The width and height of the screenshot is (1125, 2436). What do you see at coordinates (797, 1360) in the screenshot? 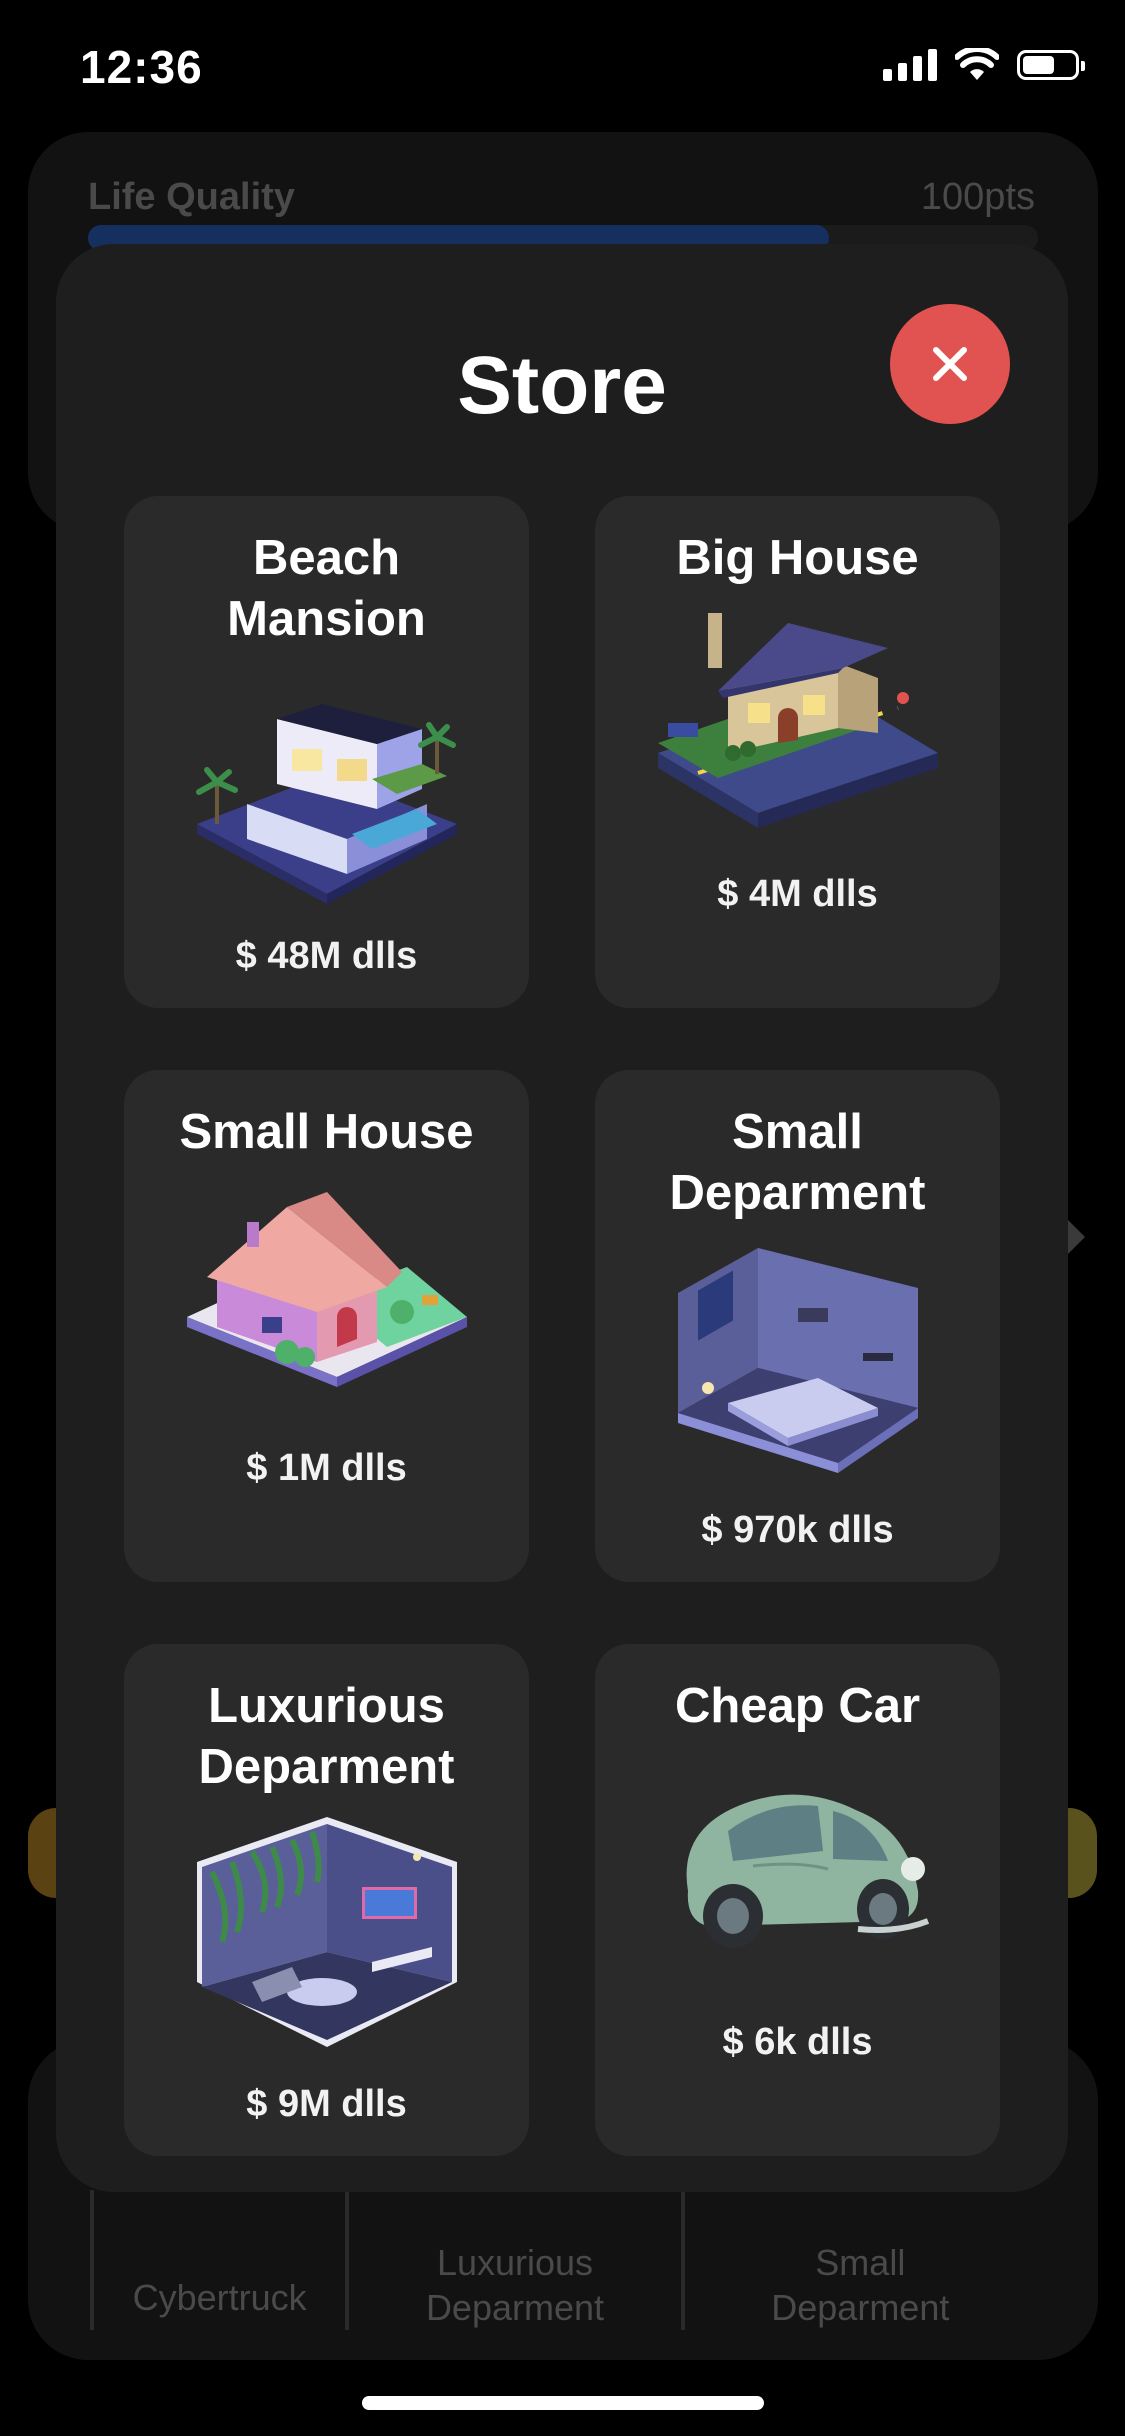
I see `small-department-icon` at bounding box center [797, 1360].